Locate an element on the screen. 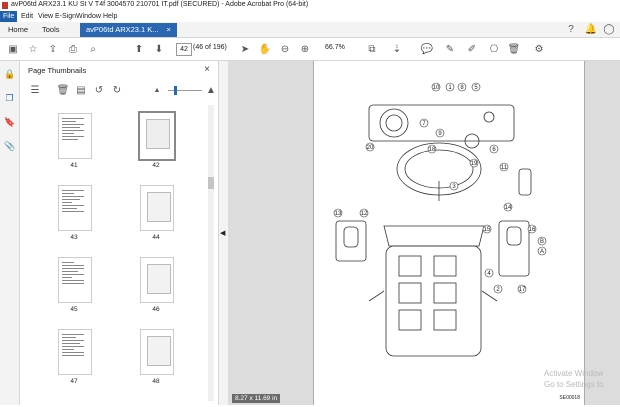  hand-tool-icon: ✋ is located at coordinates (265, 49).